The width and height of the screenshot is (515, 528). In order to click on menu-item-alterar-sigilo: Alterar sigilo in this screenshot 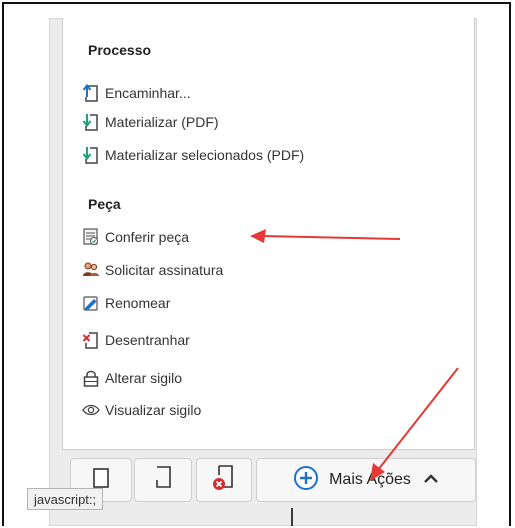, I will do `click(131, 378)`.